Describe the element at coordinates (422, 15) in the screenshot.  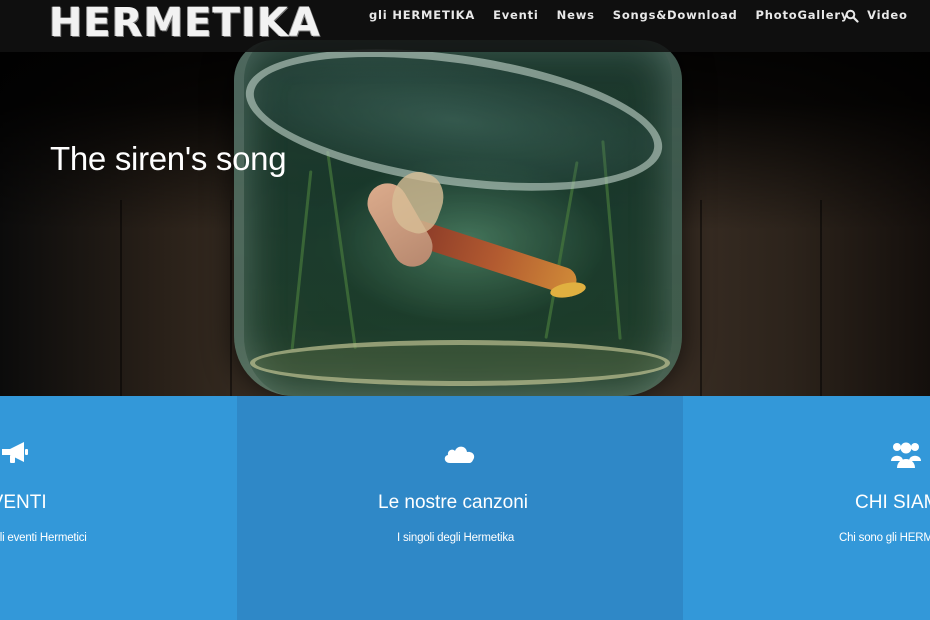
I see `nav-item-gli-hermetika: gli HERMETIKA` at that location.